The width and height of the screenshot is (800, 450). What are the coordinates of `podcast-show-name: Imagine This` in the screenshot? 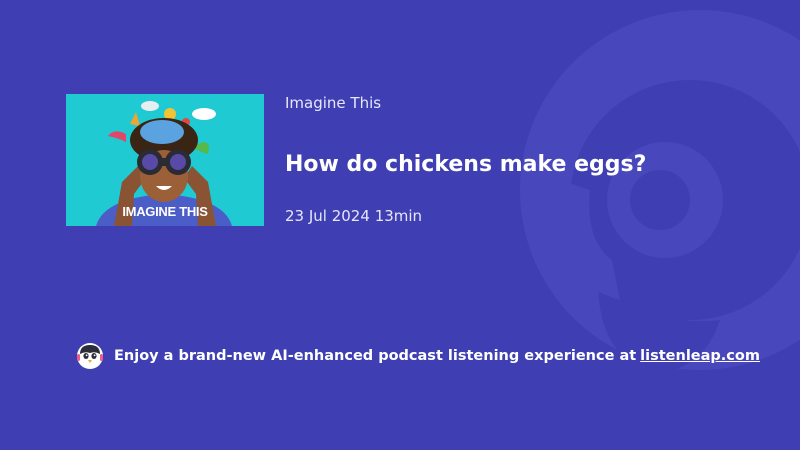 It's located at (333, 103).